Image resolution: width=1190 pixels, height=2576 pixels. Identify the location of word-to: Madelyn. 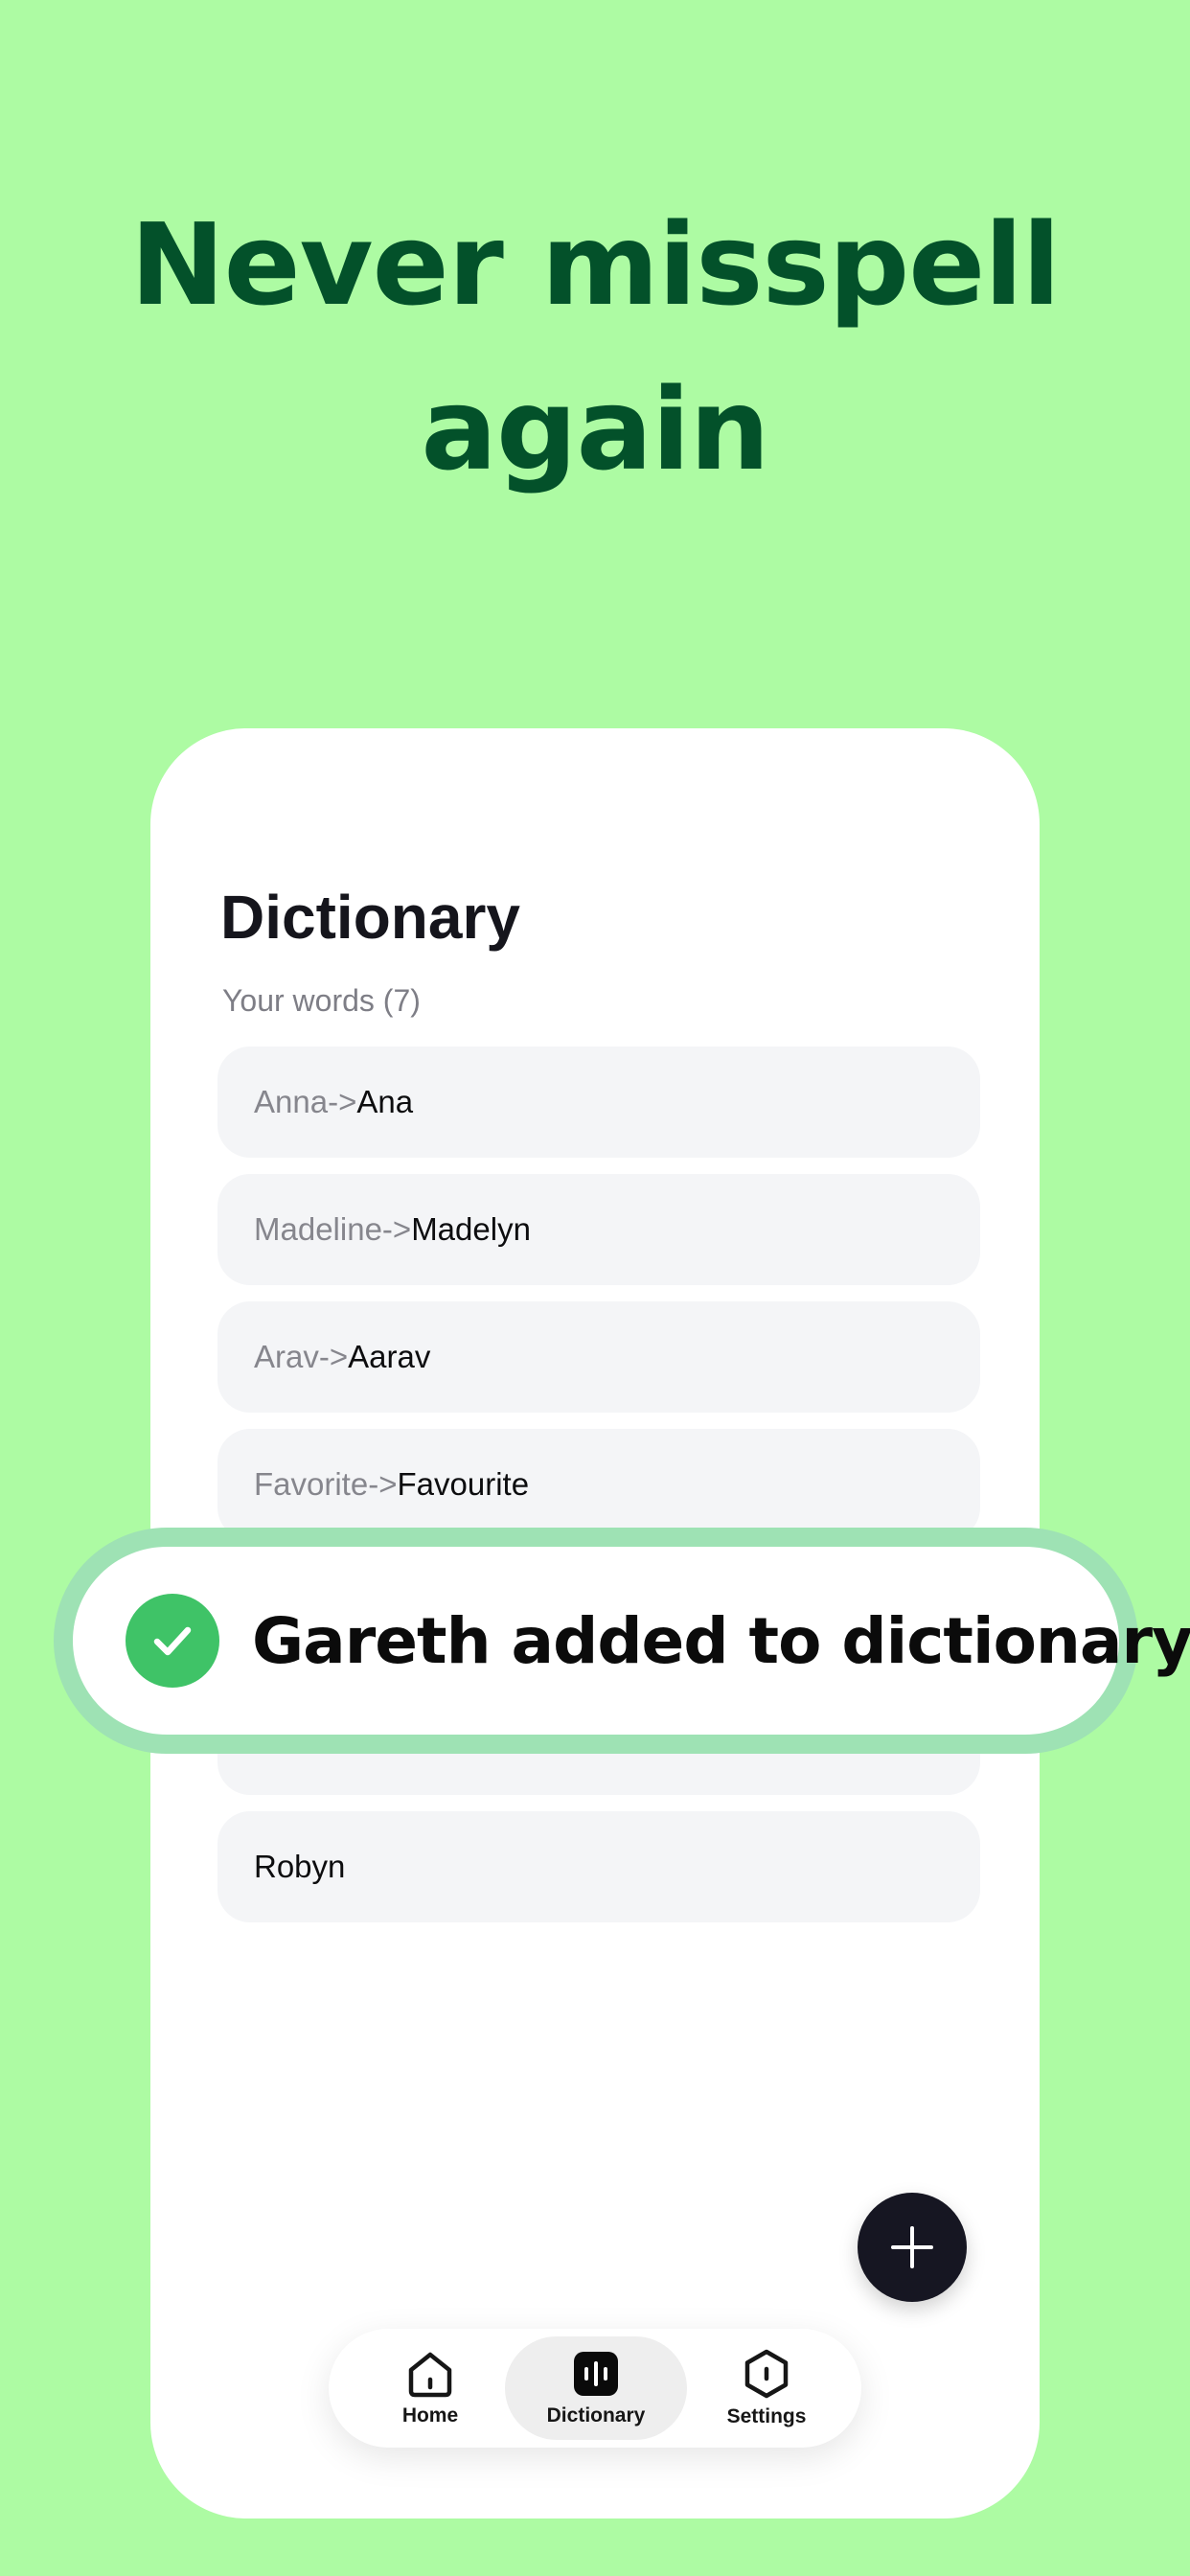
(471, 1229).